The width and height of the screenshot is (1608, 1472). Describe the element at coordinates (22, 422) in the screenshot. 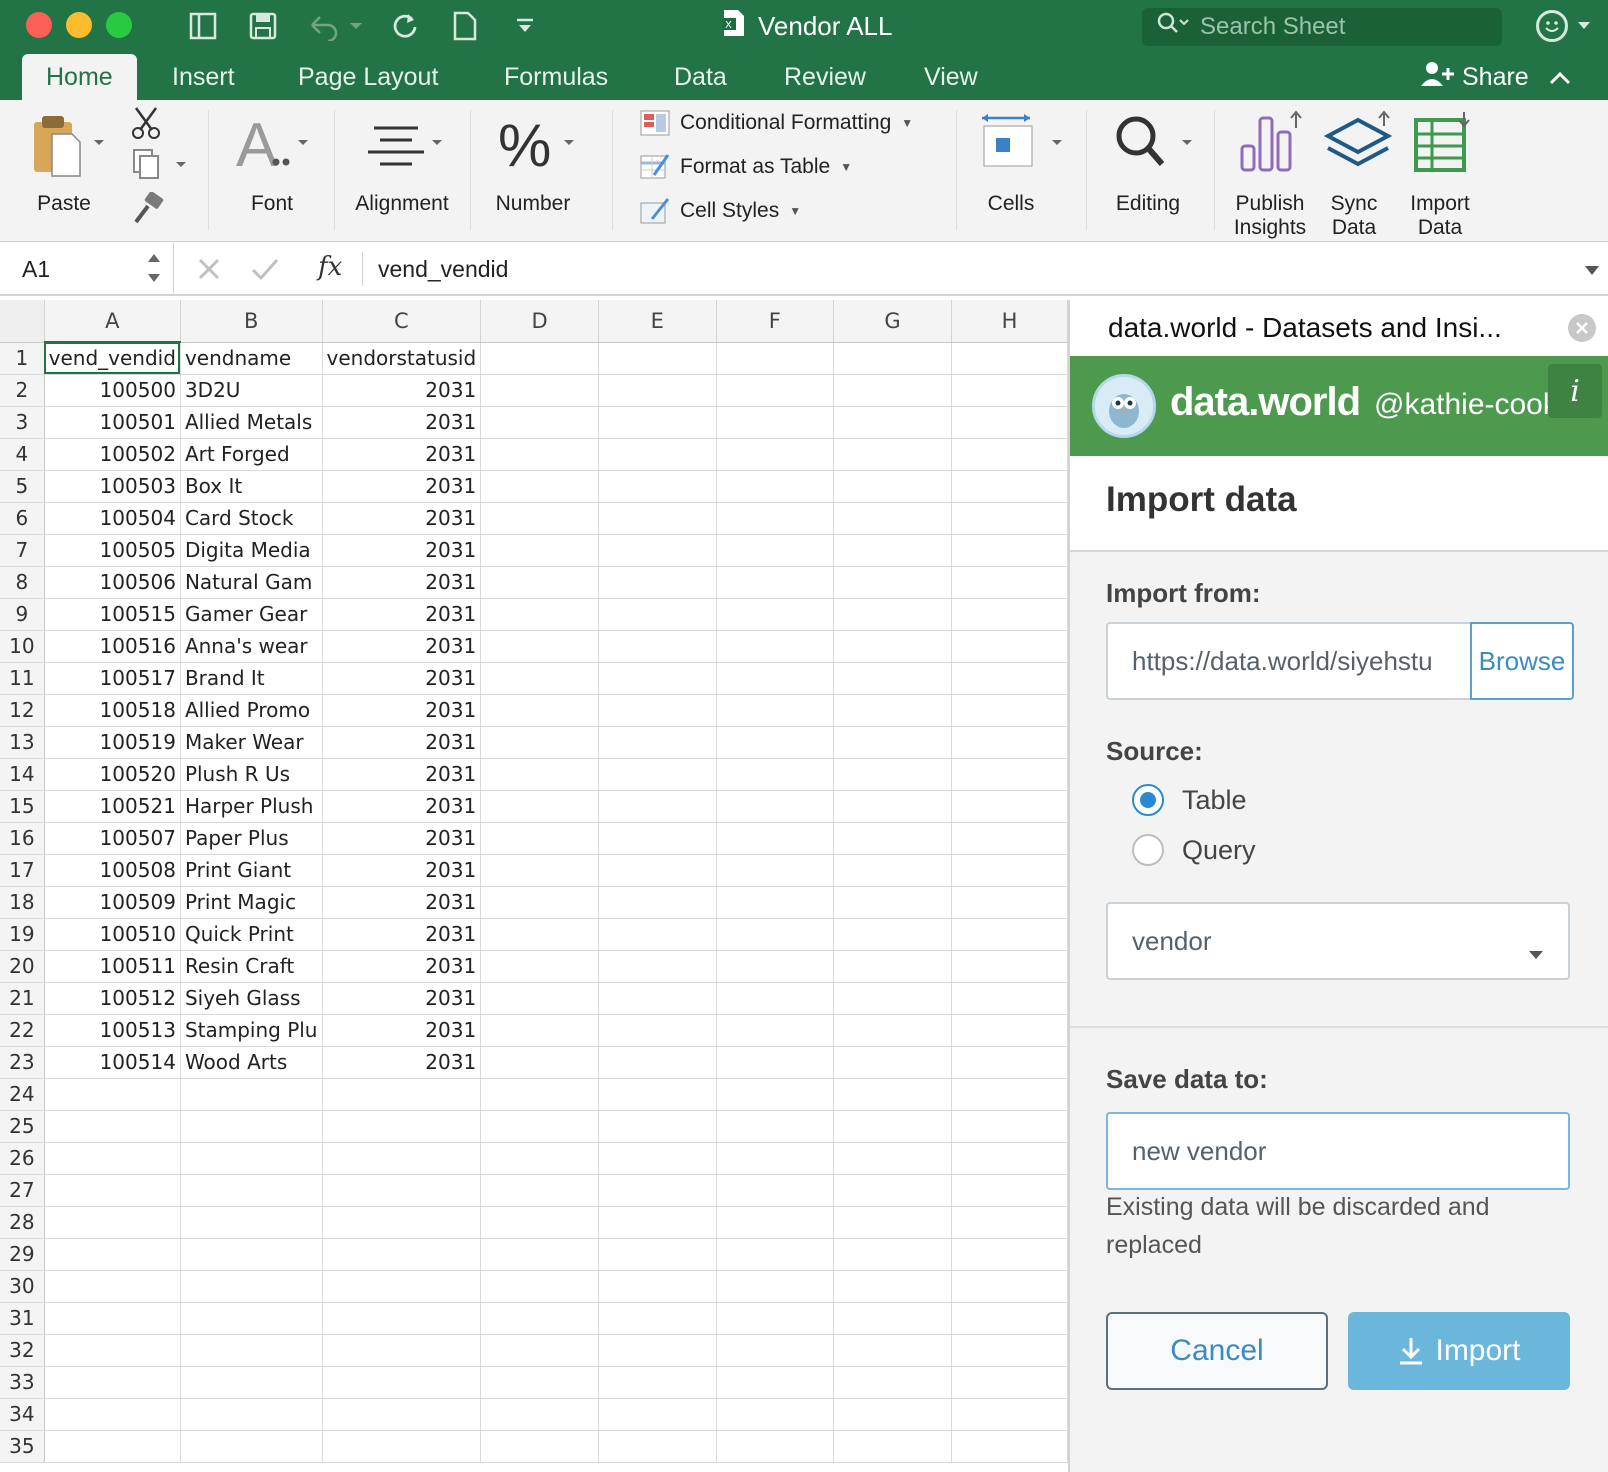

I see `row-header: 3` at that location.